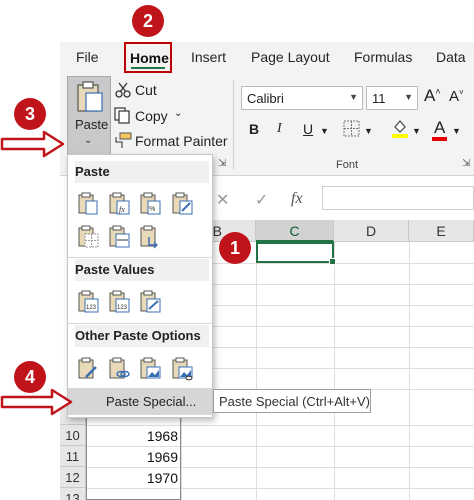 The height and width of the screenshot is (500, 474). What do you see at coordinates (133, 457) in the screenshot?
I see `cell-value: 1969` at bounding box center [133, 457].